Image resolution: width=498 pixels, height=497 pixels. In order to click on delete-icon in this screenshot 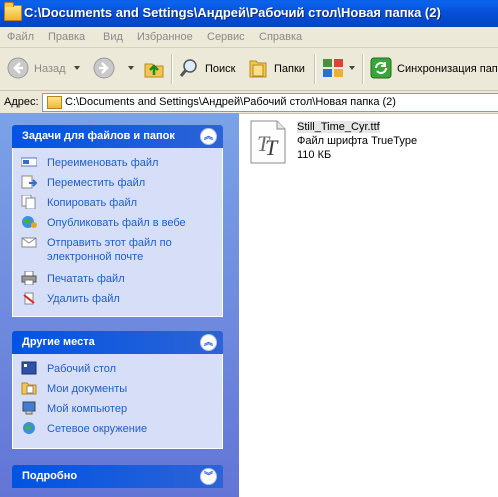, I will do `click(29, 298)`.